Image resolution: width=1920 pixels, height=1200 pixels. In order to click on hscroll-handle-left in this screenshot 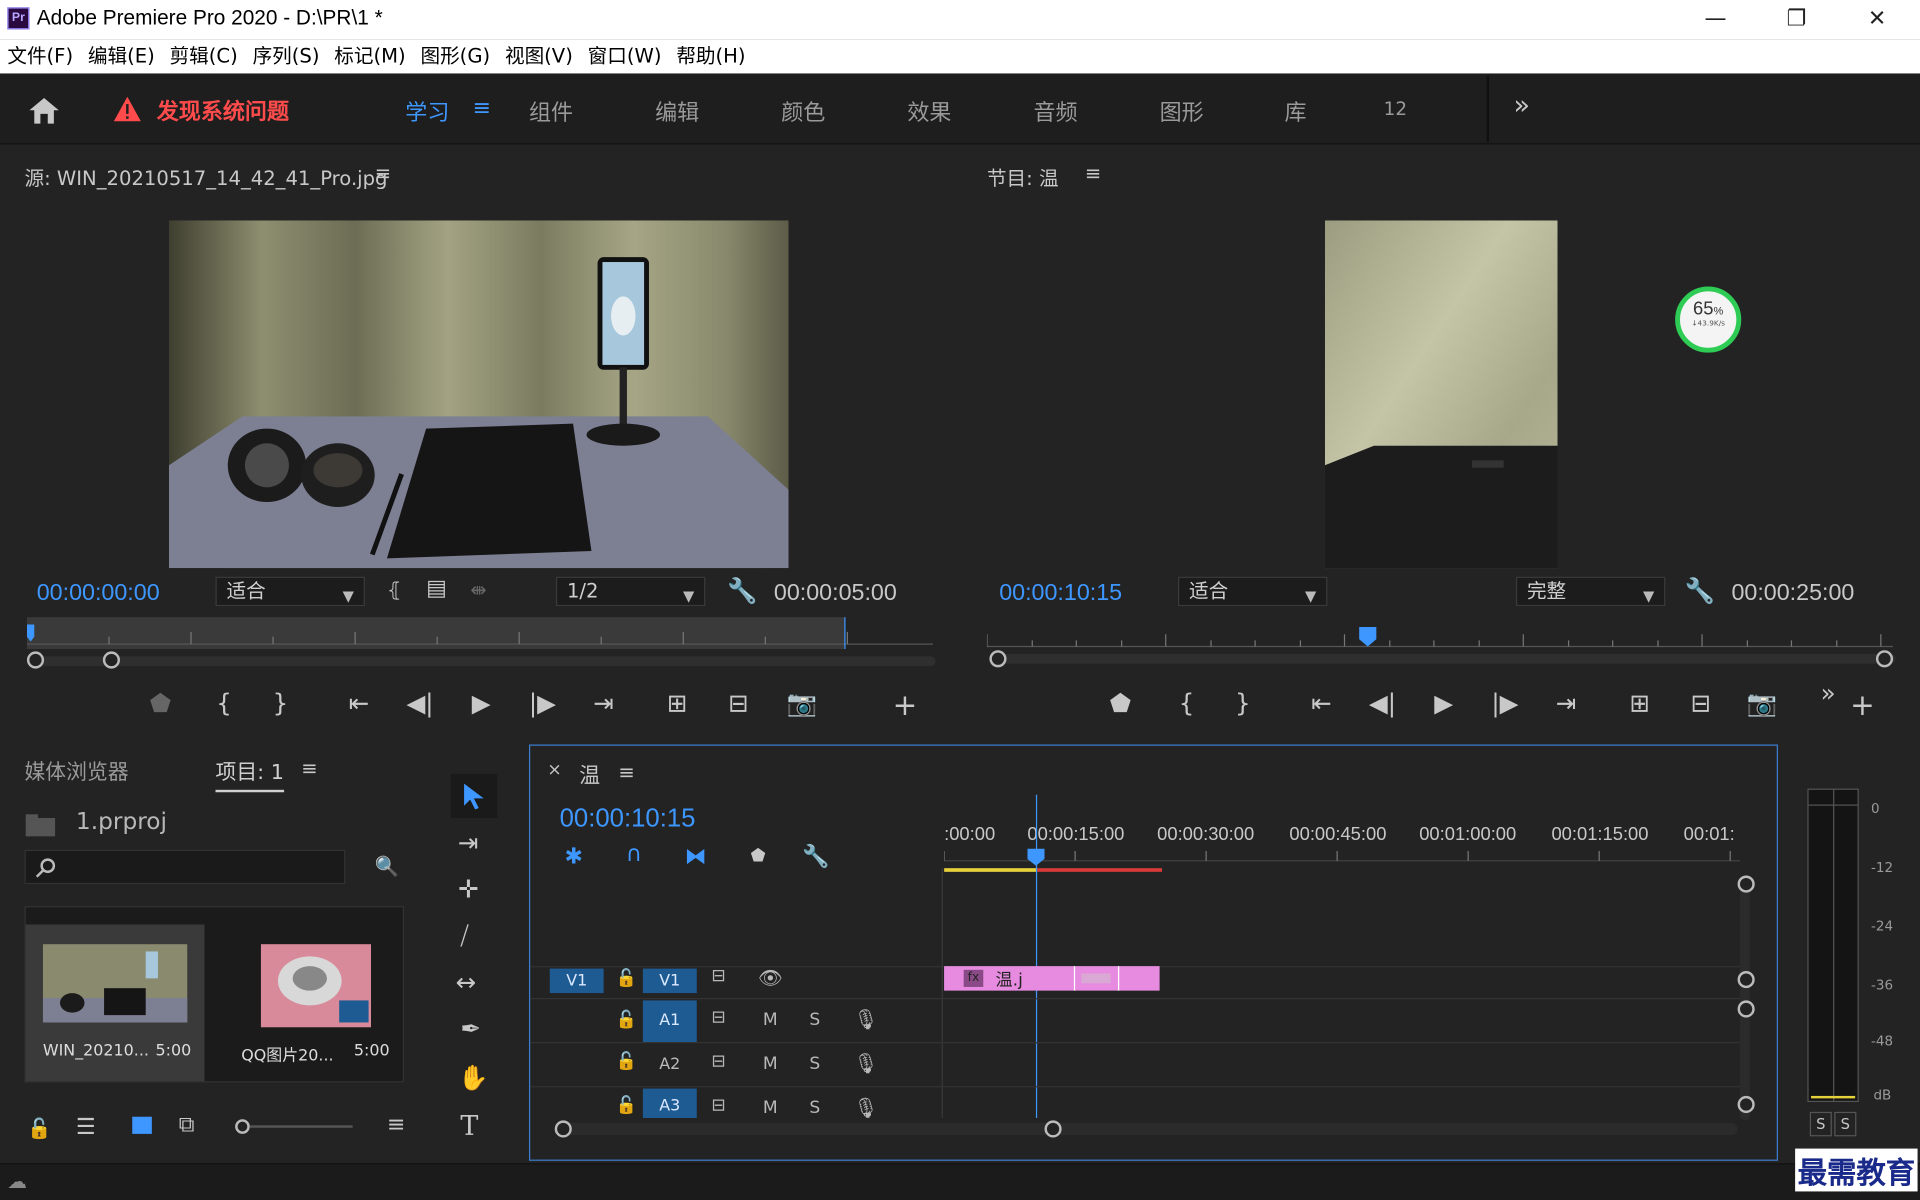, I will do `click(563, 1129)`.